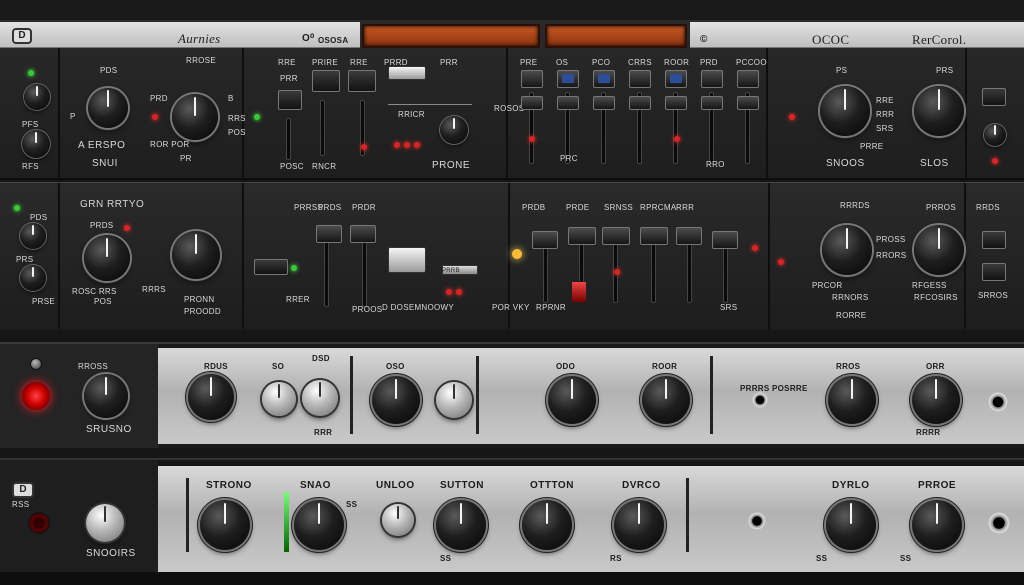 Image resolution: width=1024 pixels, height=585 pixels. Describe the element at coordinates (941, 207) in the screenshot. I see `lbl-m33: PRROS` at that location.